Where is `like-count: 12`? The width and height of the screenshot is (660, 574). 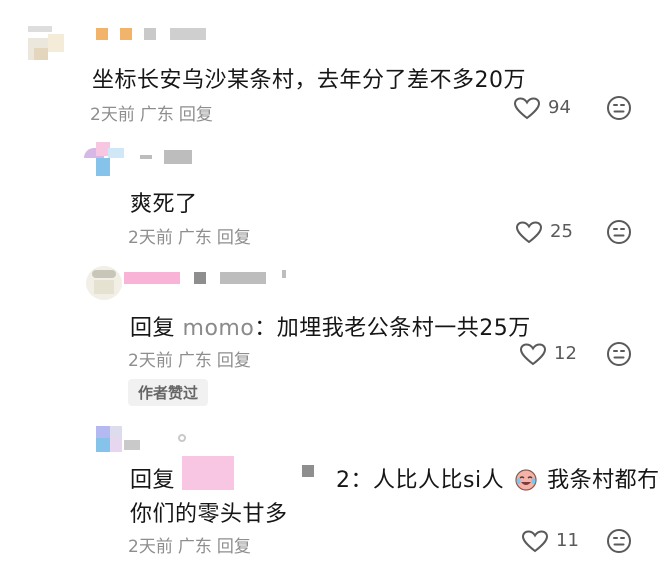 like-count: 12 is located at coordinates (565, 353).